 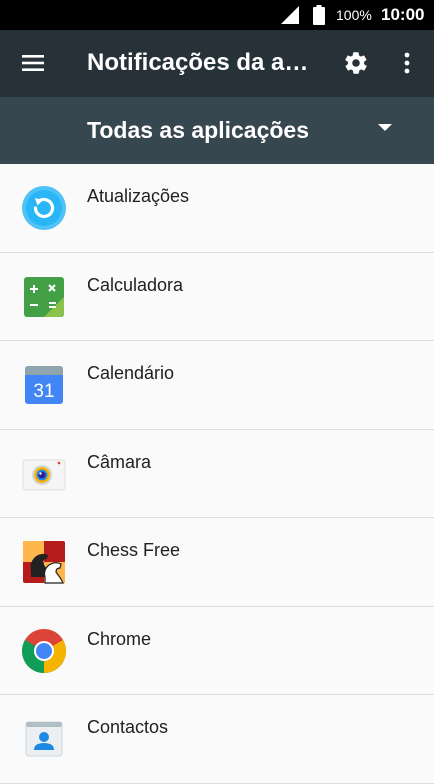 What do you see at coordinates (198, 130) in the screenshot?
I see `filter-selected-label: Todas as aplicações` at bounding box center [198, 130].